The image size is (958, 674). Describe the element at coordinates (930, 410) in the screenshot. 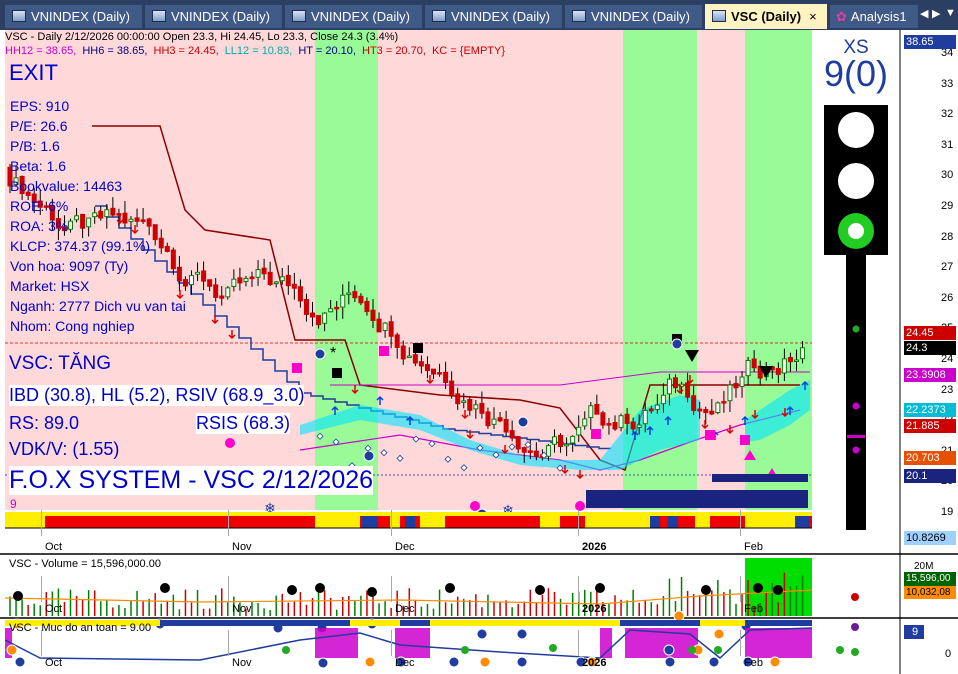

I see `price-box: 22.2373` at that location.